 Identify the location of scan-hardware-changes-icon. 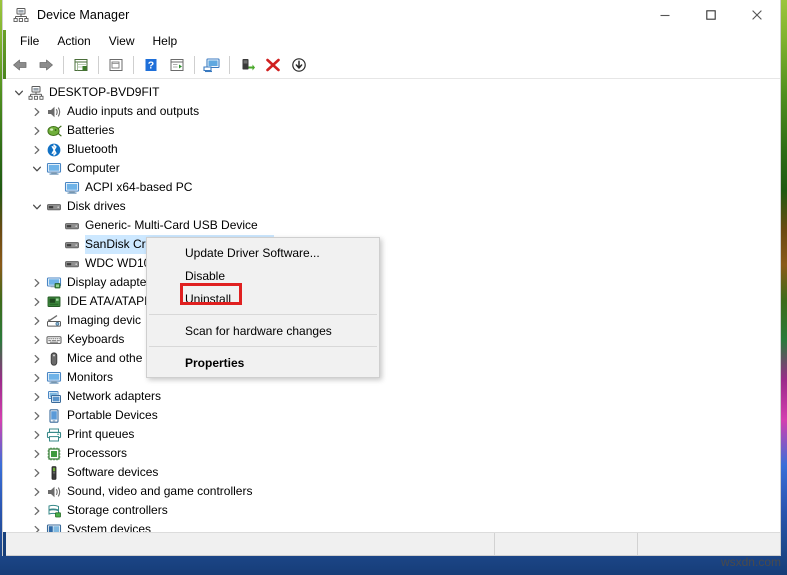
(212, 65).